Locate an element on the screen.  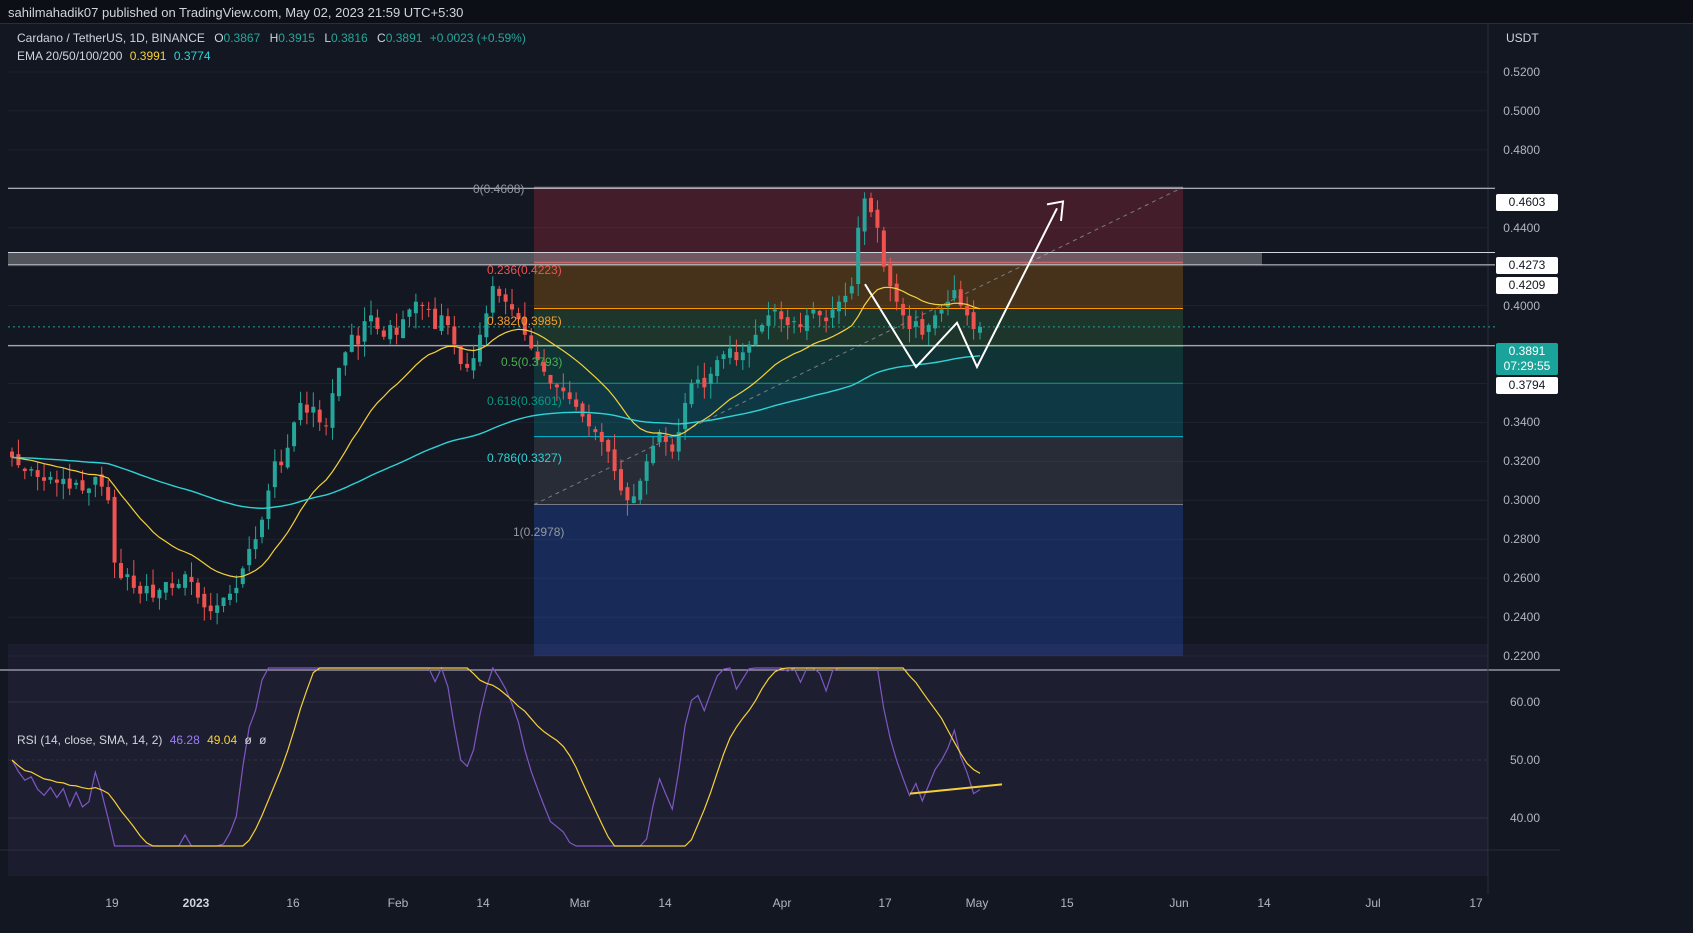
open-key: O is located at coordinates (219, 38).